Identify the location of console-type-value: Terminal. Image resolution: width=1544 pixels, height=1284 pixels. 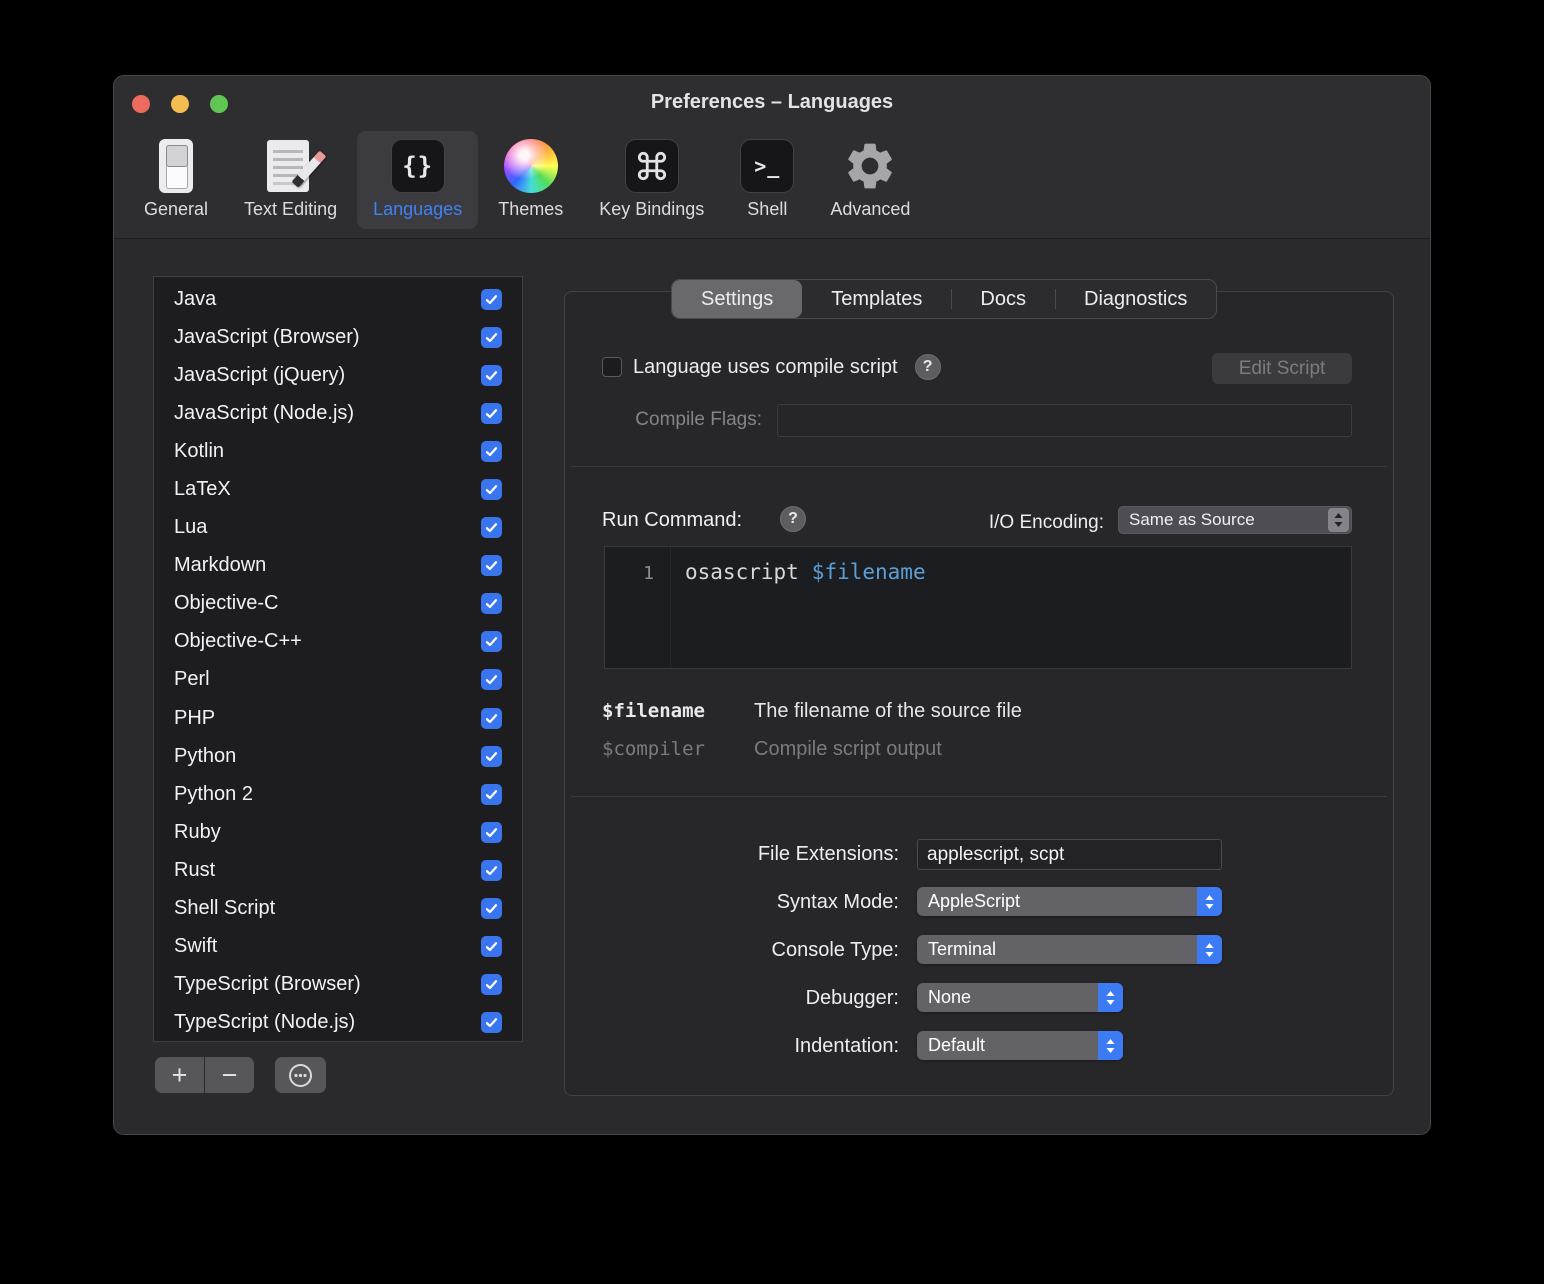
(962, 949).